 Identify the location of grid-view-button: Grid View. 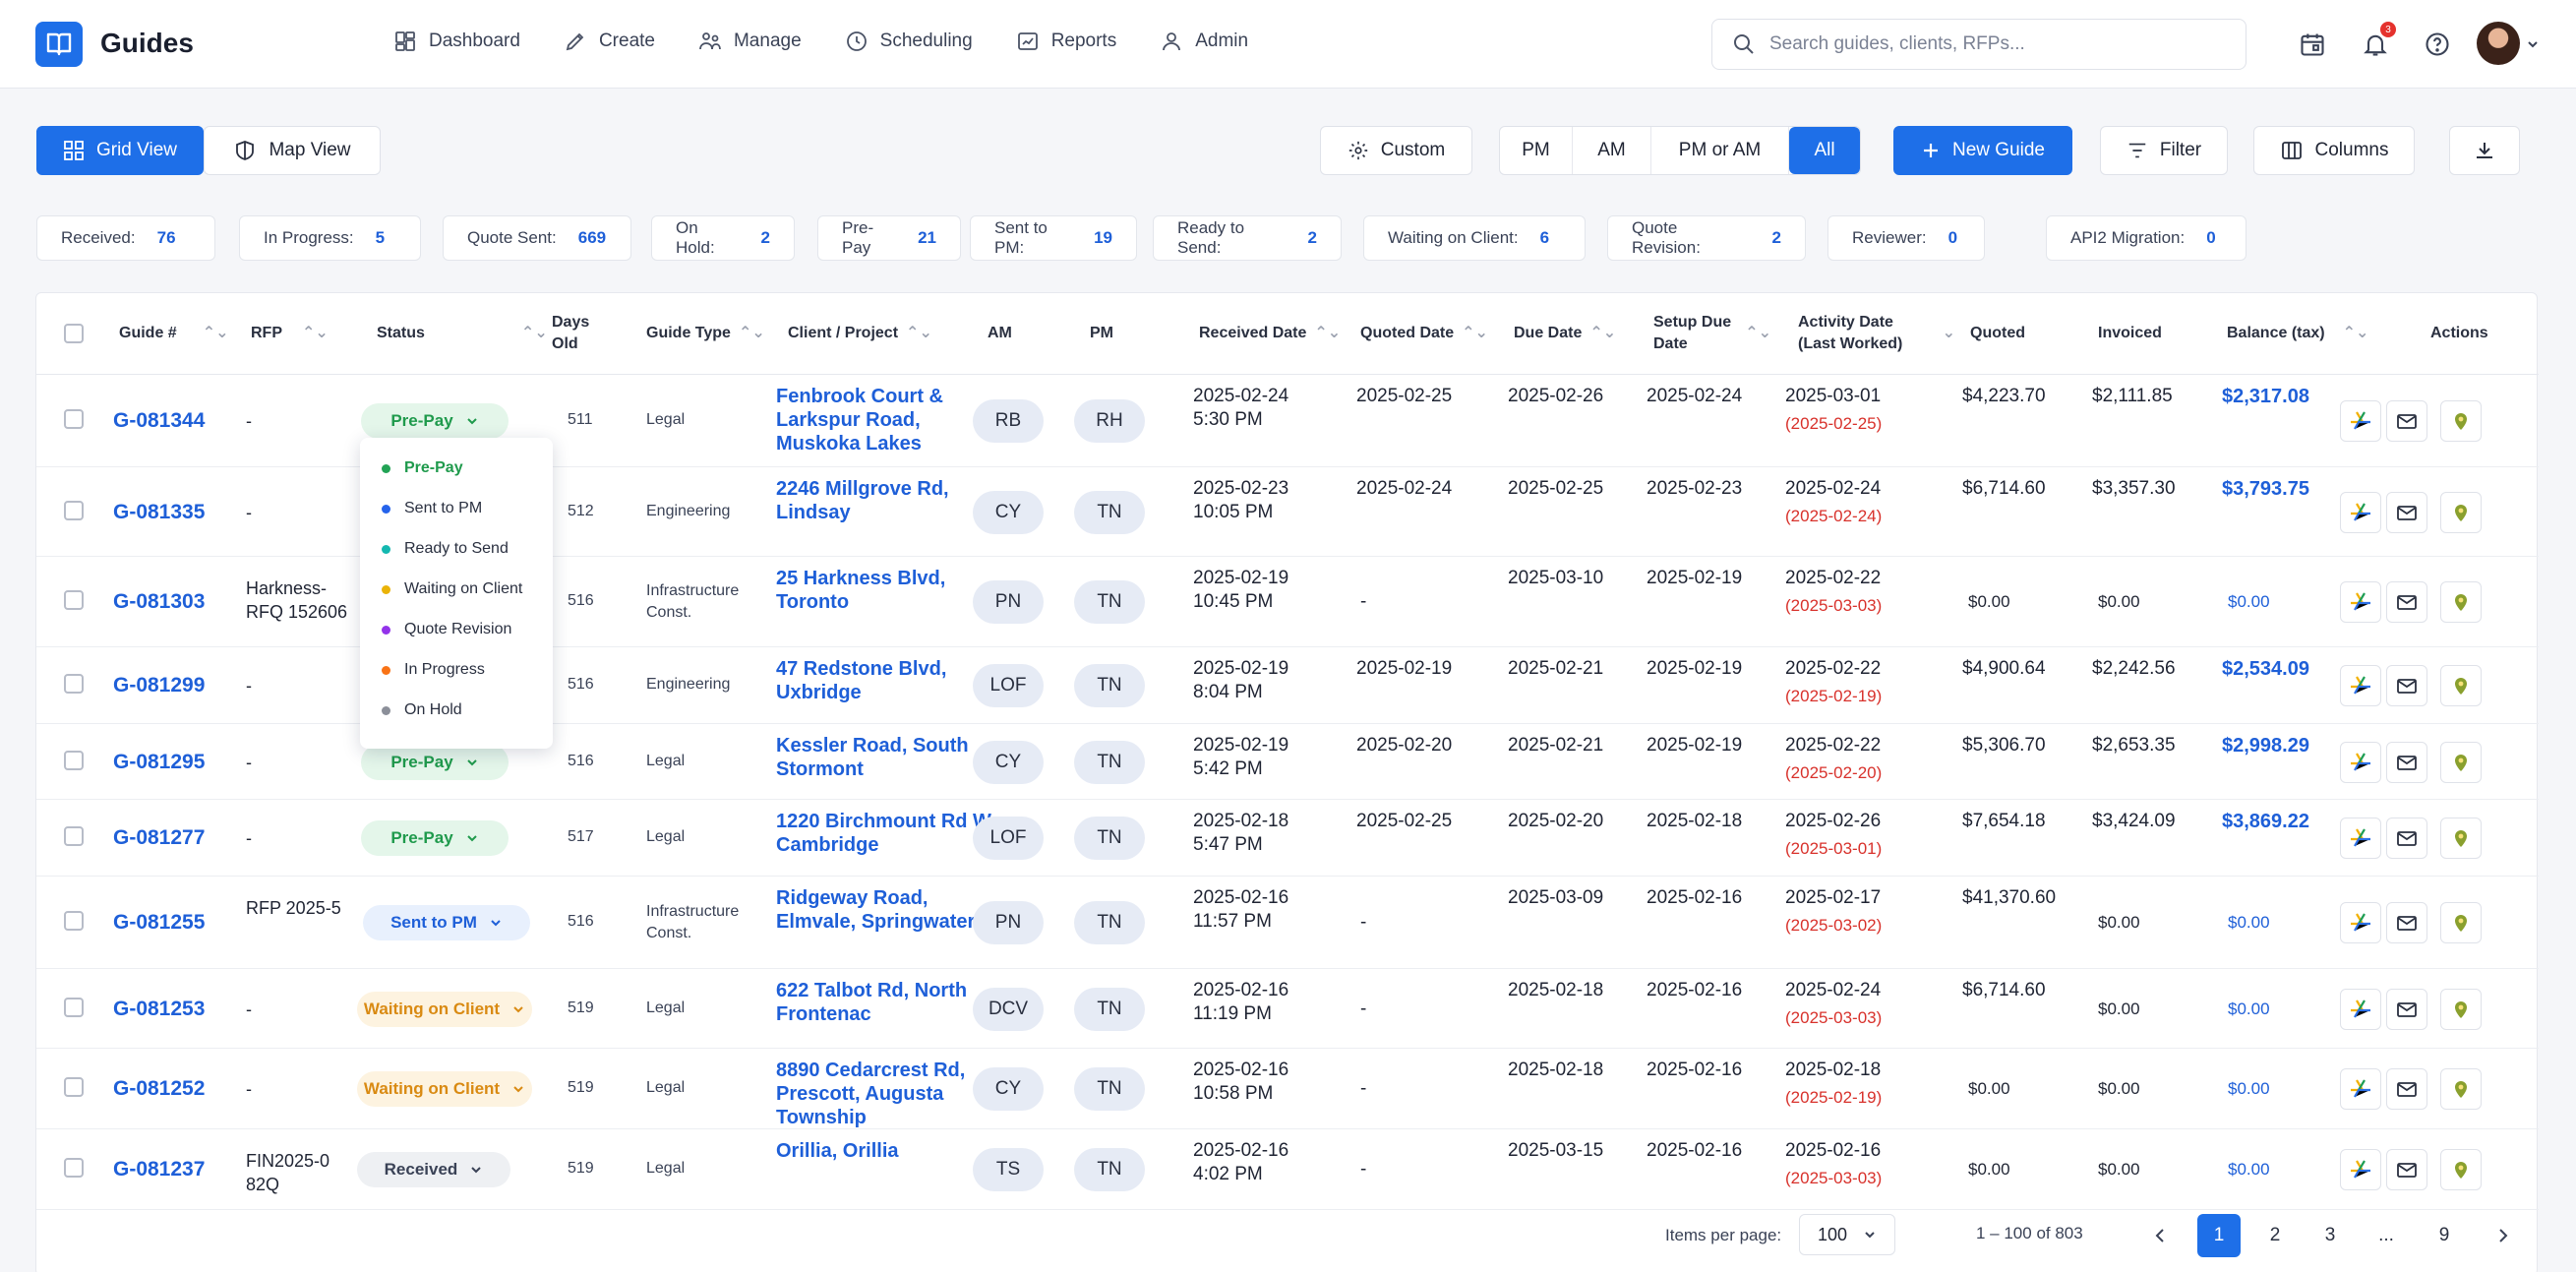
(120, 150).